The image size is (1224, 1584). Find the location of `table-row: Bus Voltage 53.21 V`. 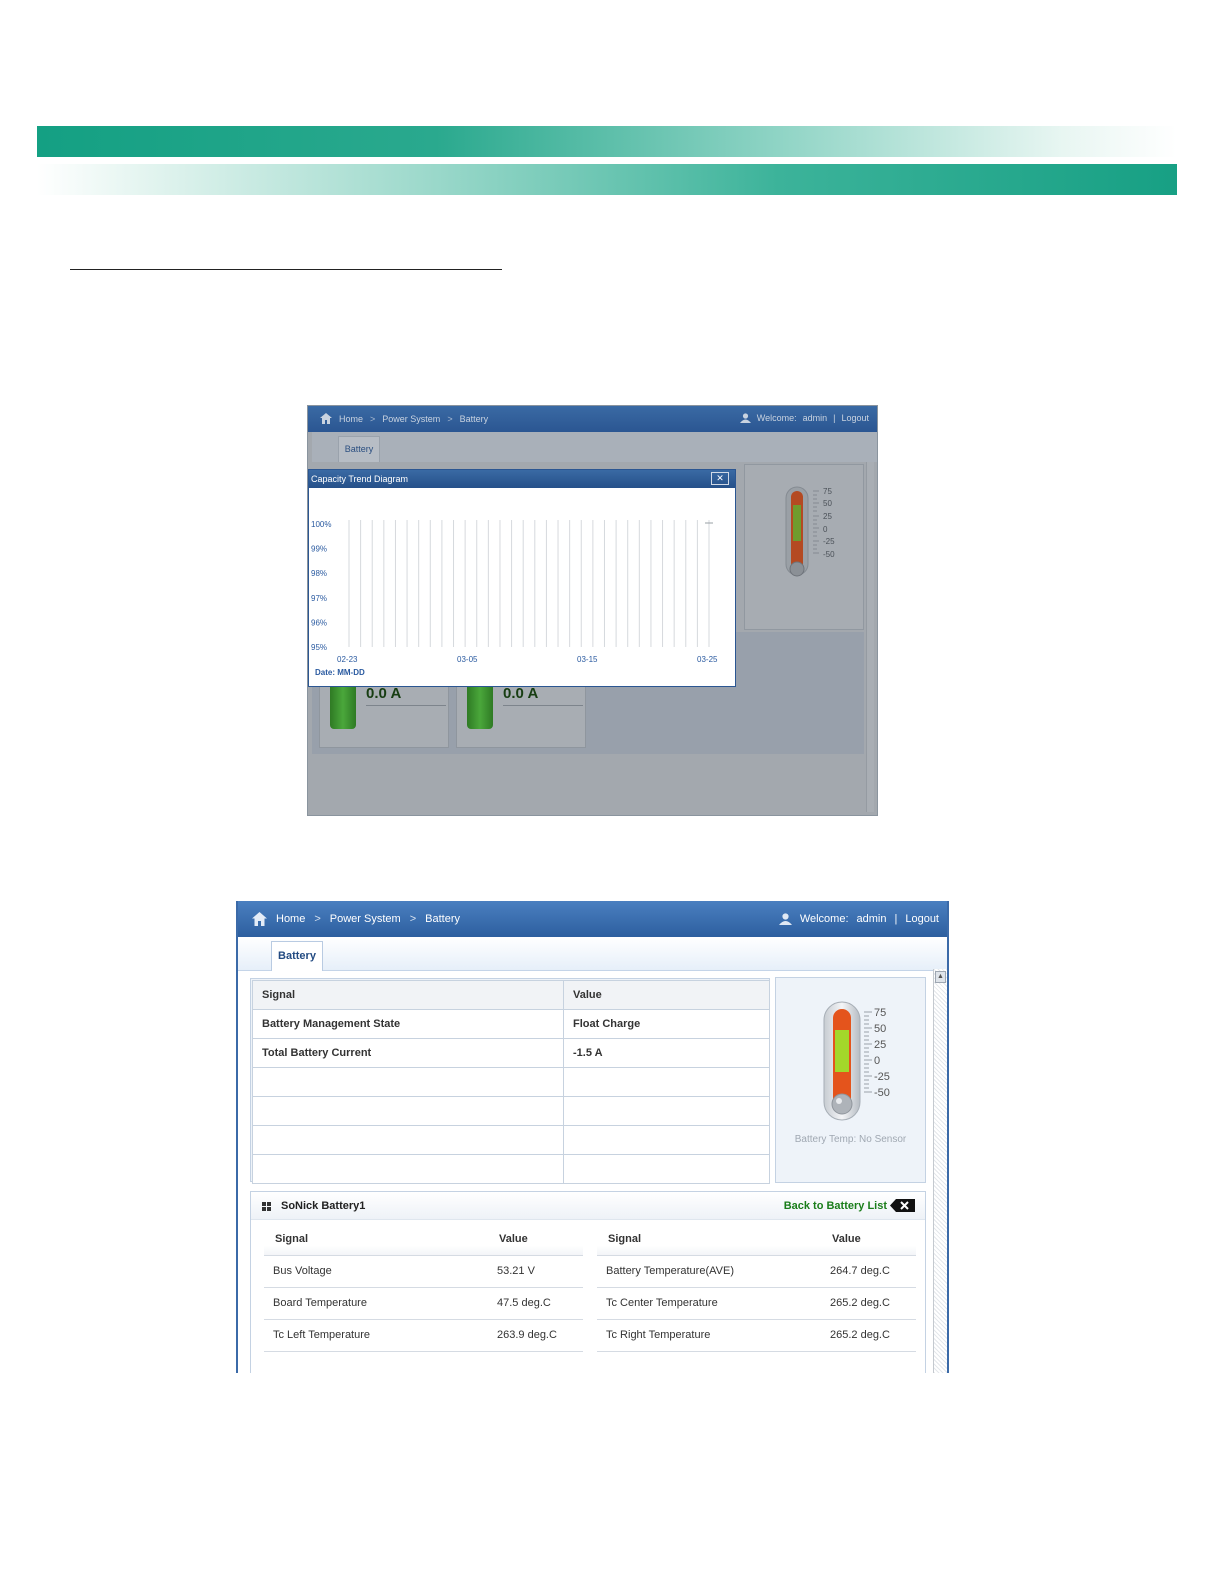

table-row: Bus Voltage 53.21 V is located at coordinates (423, 1271).